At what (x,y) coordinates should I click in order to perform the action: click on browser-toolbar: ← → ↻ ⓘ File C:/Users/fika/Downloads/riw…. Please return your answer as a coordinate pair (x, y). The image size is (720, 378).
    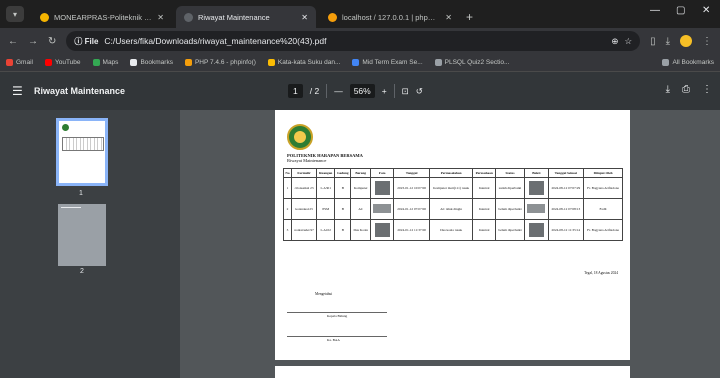
    Looking at the image, I should click on (360, 41).